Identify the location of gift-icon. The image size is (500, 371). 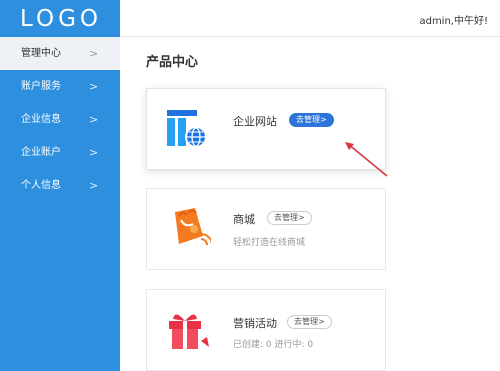
(189, 331).